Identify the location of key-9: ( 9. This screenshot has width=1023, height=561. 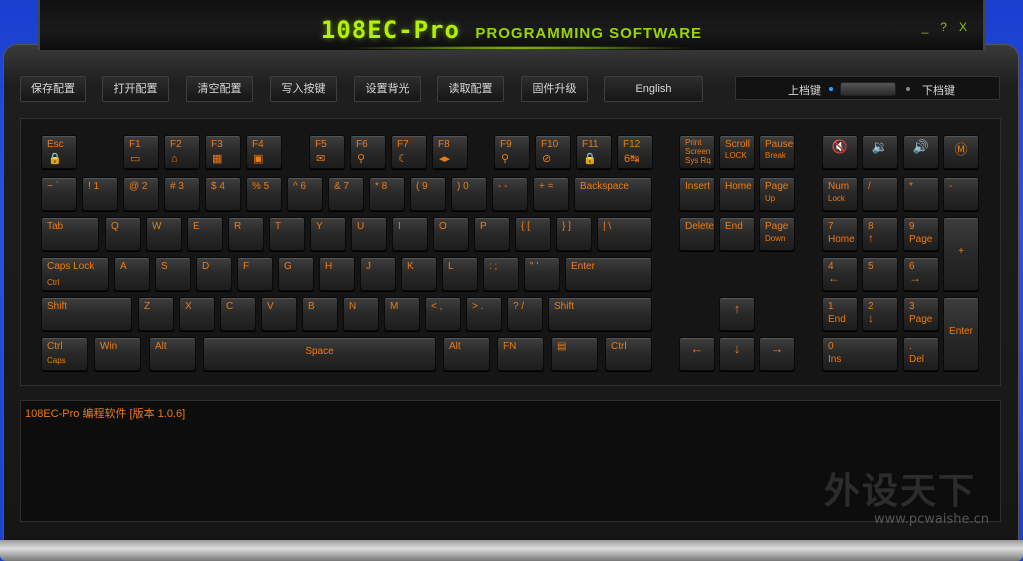
(428, 194).